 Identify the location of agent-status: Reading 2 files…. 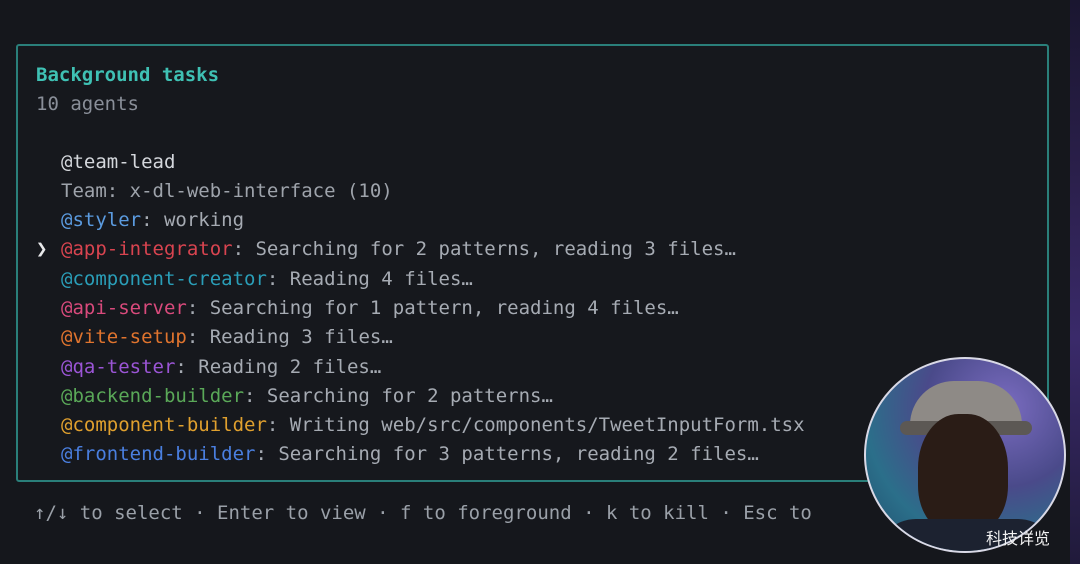
(284, 367).